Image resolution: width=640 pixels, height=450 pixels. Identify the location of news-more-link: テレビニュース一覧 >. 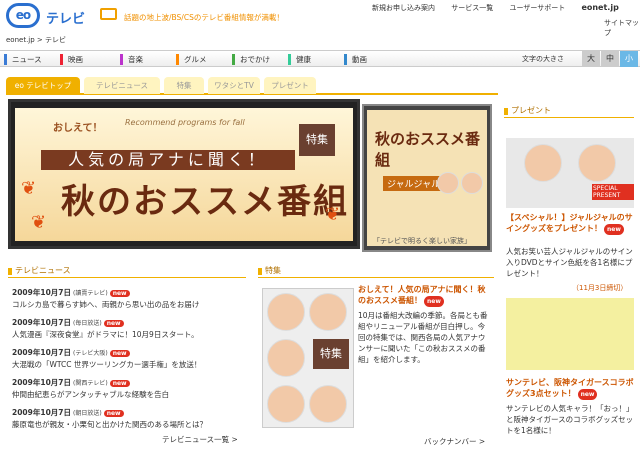
(200, 439).